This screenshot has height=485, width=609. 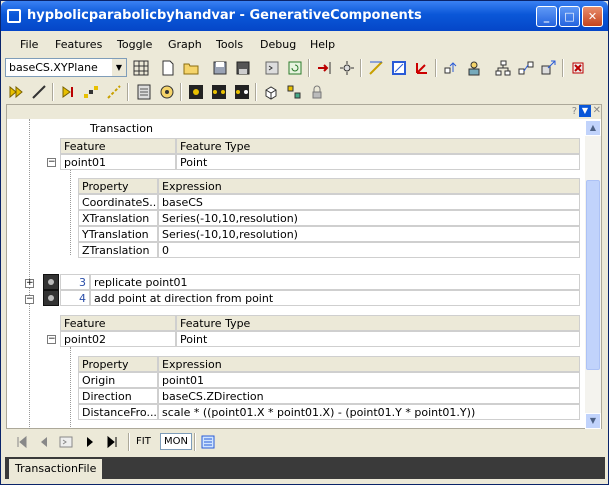 What do you see at coordinates (44, 442) in the screenshot?
I see `previous-icon` at bounding box center [44, 442].